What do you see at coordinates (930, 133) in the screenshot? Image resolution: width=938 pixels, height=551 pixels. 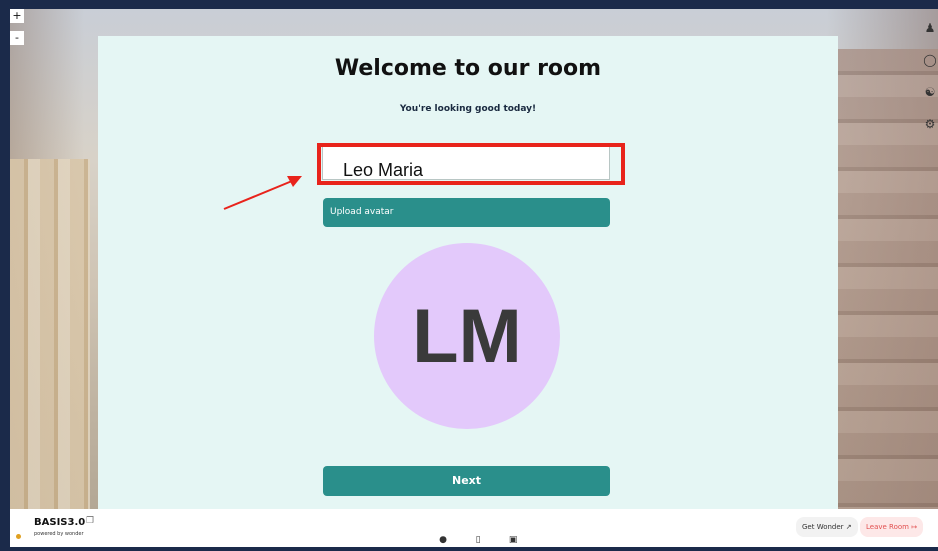 I see `gear-icon: ⚙` at bounding box center [930, 133].